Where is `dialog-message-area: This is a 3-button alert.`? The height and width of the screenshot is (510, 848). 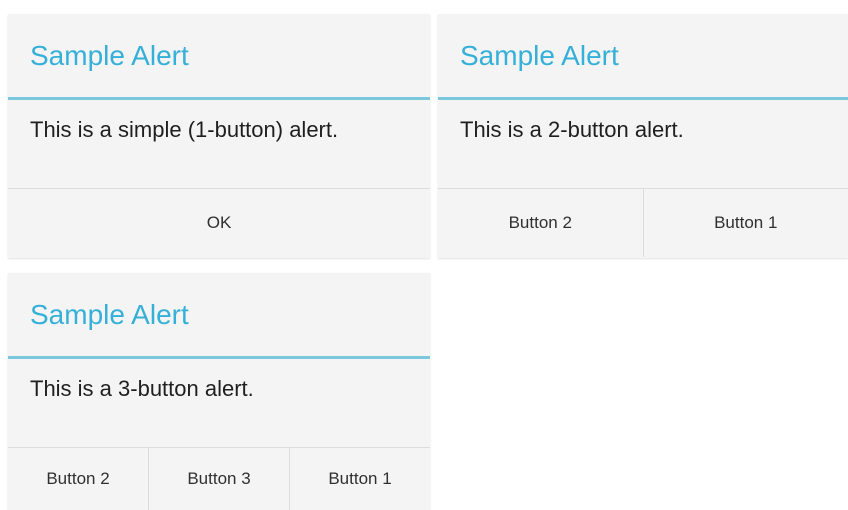
dialog-message-area: This is a 3-button alert. is located at coordinates (219, 403).